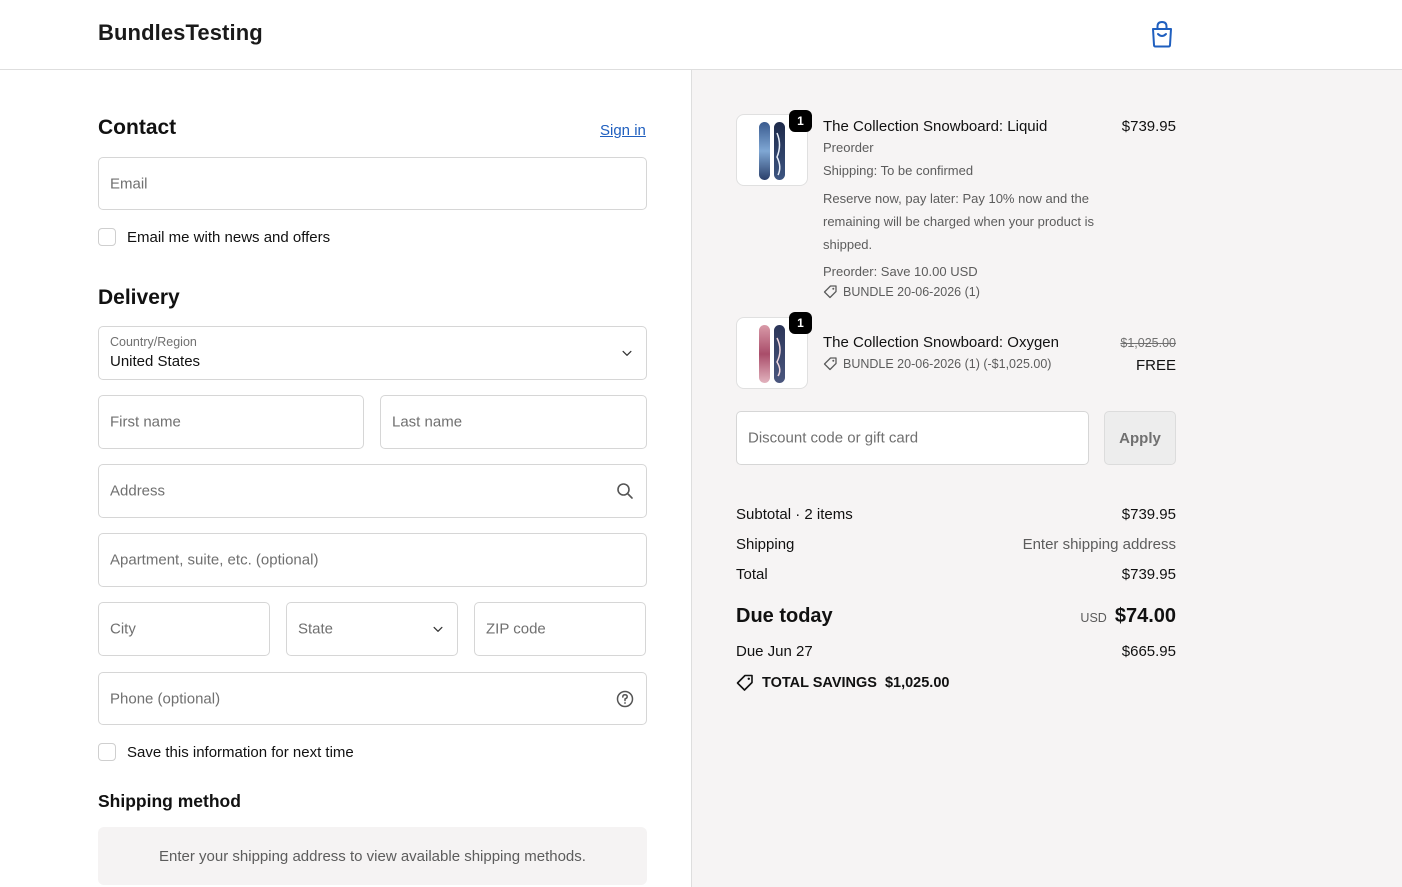 The width and height of the screenshot is (1402, 887). What do you see at coordinates (1145, 616) in the screenshot?
I see `due-today-amount: $74.00` at bounding box center [1145, 616].